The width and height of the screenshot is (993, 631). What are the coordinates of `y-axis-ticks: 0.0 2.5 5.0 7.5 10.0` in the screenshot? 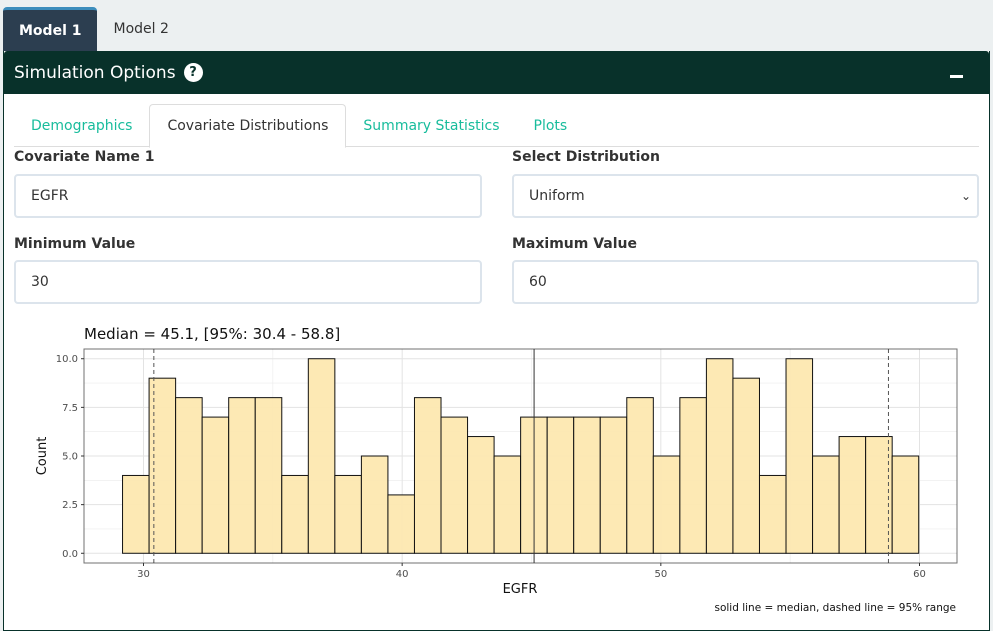 It's located at (70, 457).